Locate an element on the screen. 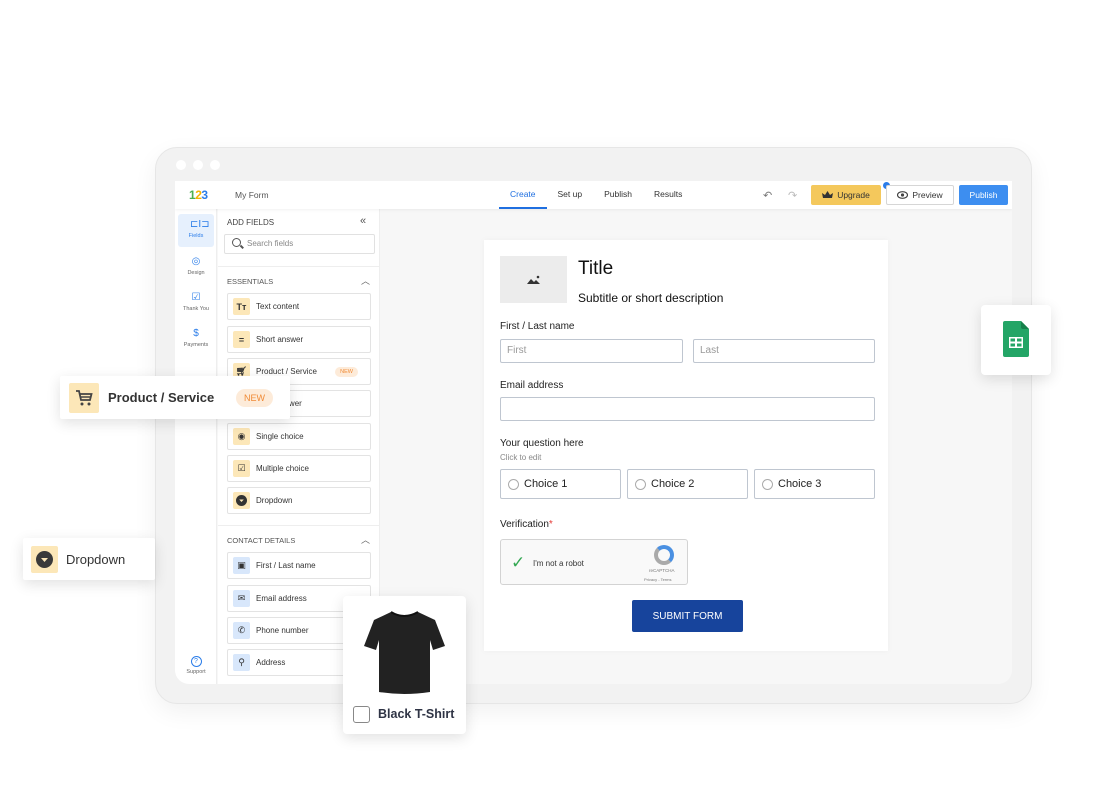  undo-icon: ↶ is located at coordinates (767, 195).